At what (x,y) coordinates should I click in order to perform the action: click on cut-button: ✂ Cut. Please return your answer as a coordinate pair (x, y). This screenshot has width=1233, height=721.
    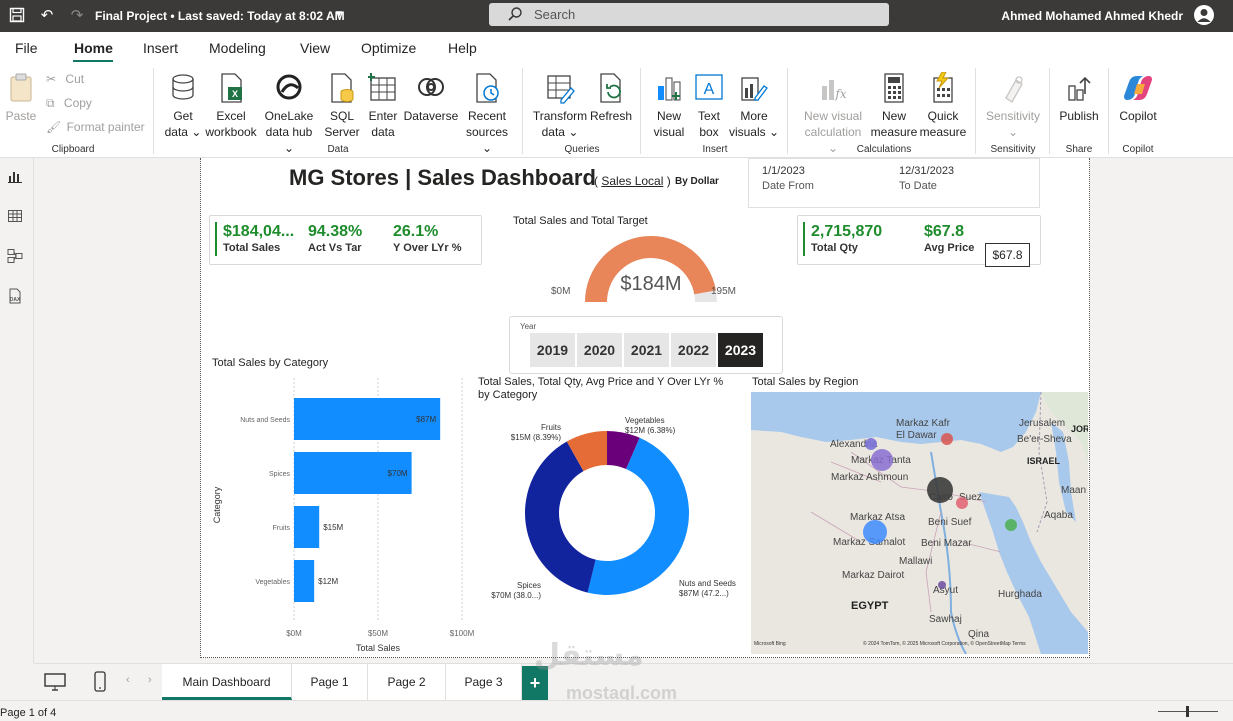
    Looking at the image, I should click on (65, 79).